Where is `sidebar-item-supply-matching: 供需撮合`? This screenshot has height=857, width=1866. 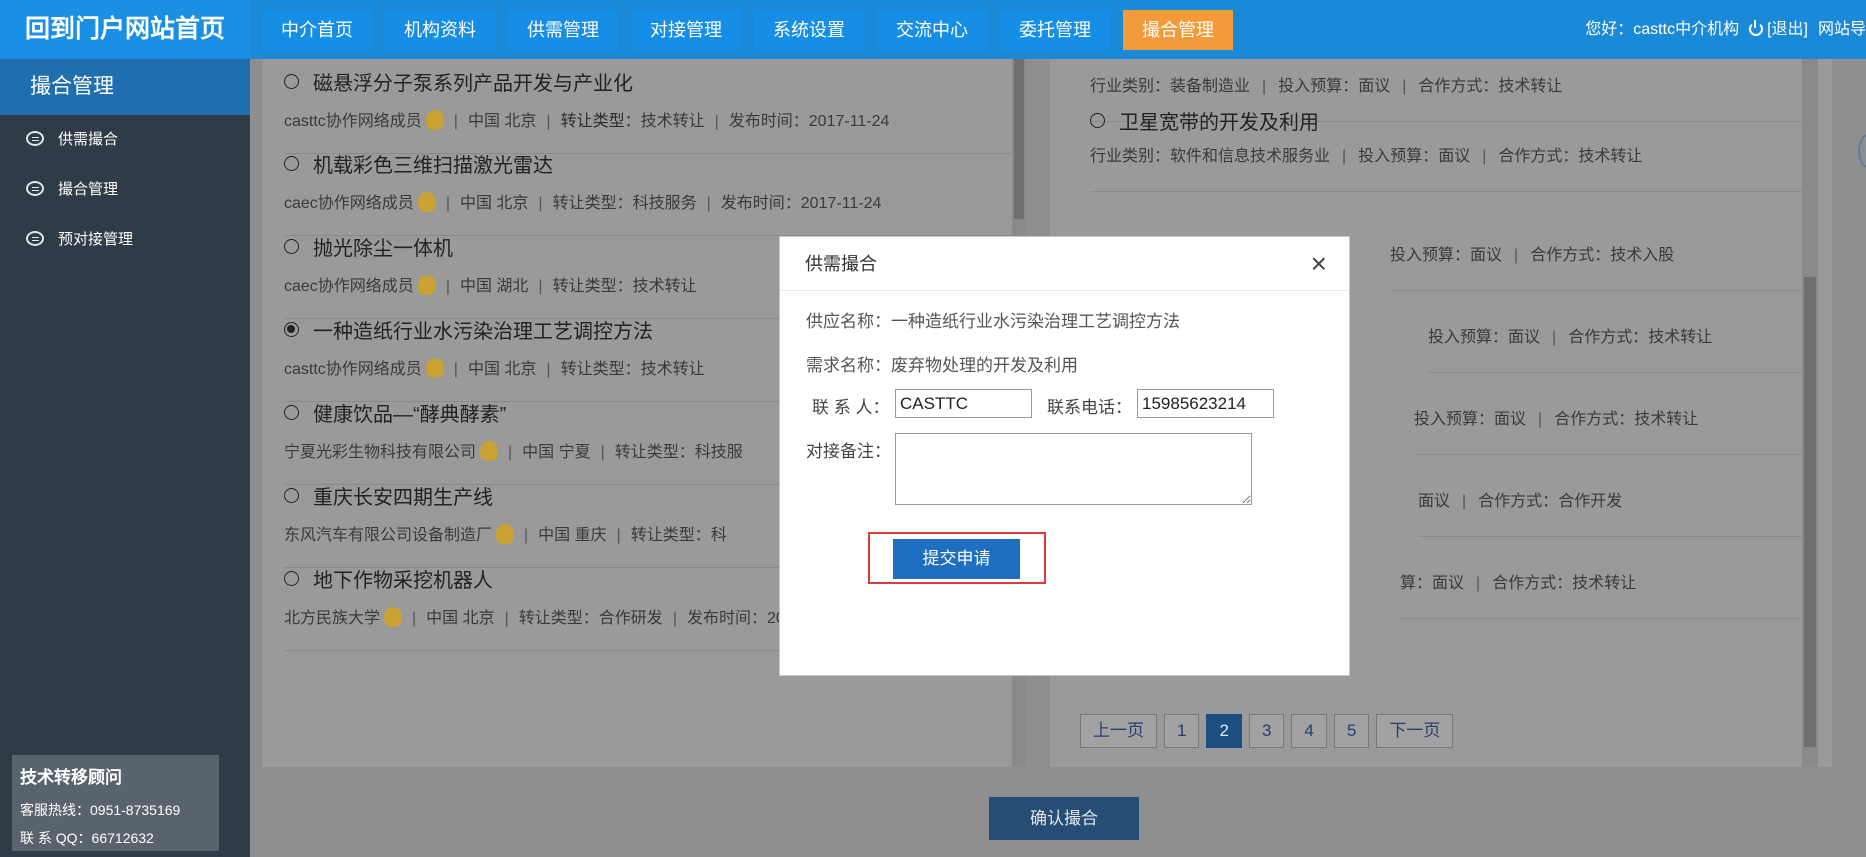
sidebar-item-supply-matching: 供需撮合 is located at coordinates (125, 140).